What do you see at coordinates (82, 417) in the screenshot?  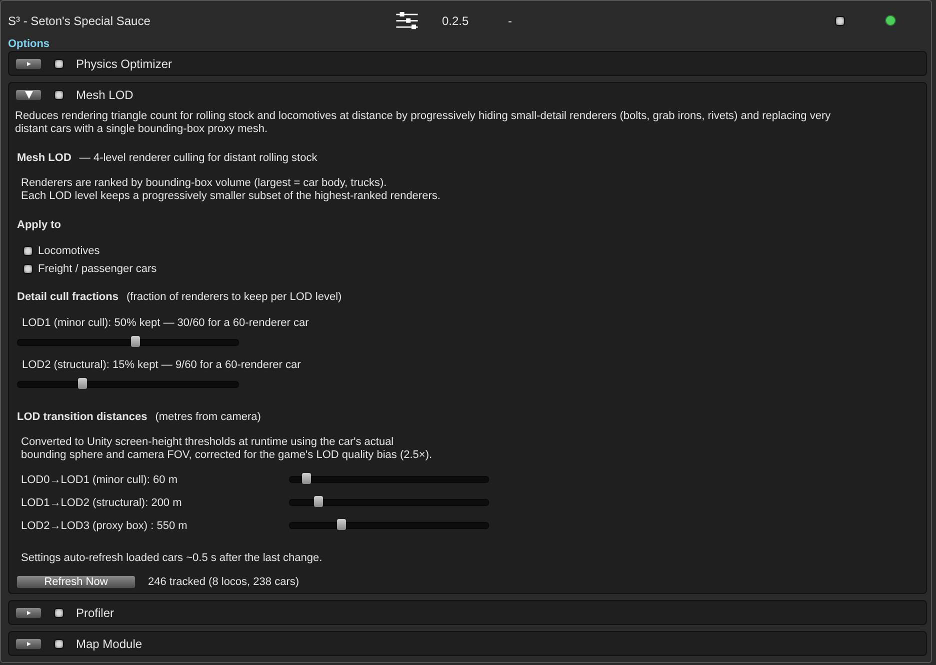 I see `heading: LOD transition distances` at bounding box center [82, 417].